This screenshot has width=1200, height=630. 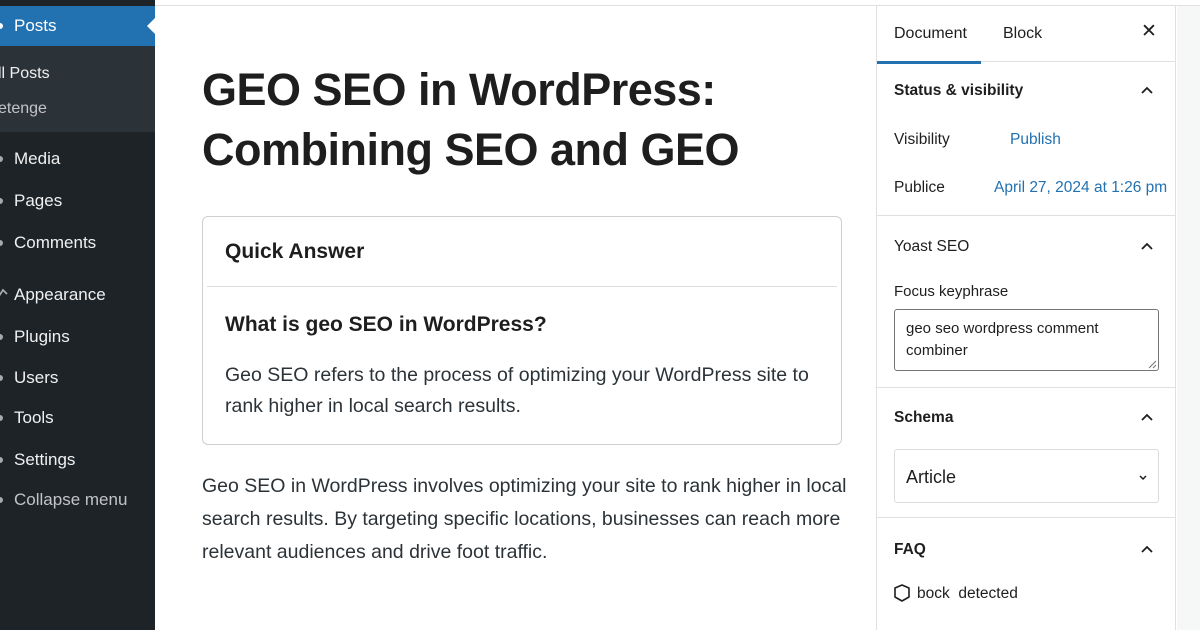 I want to click on focus-keyphrase-input: geo seo wordpress comment combiner, so click(x=1026, y=340).